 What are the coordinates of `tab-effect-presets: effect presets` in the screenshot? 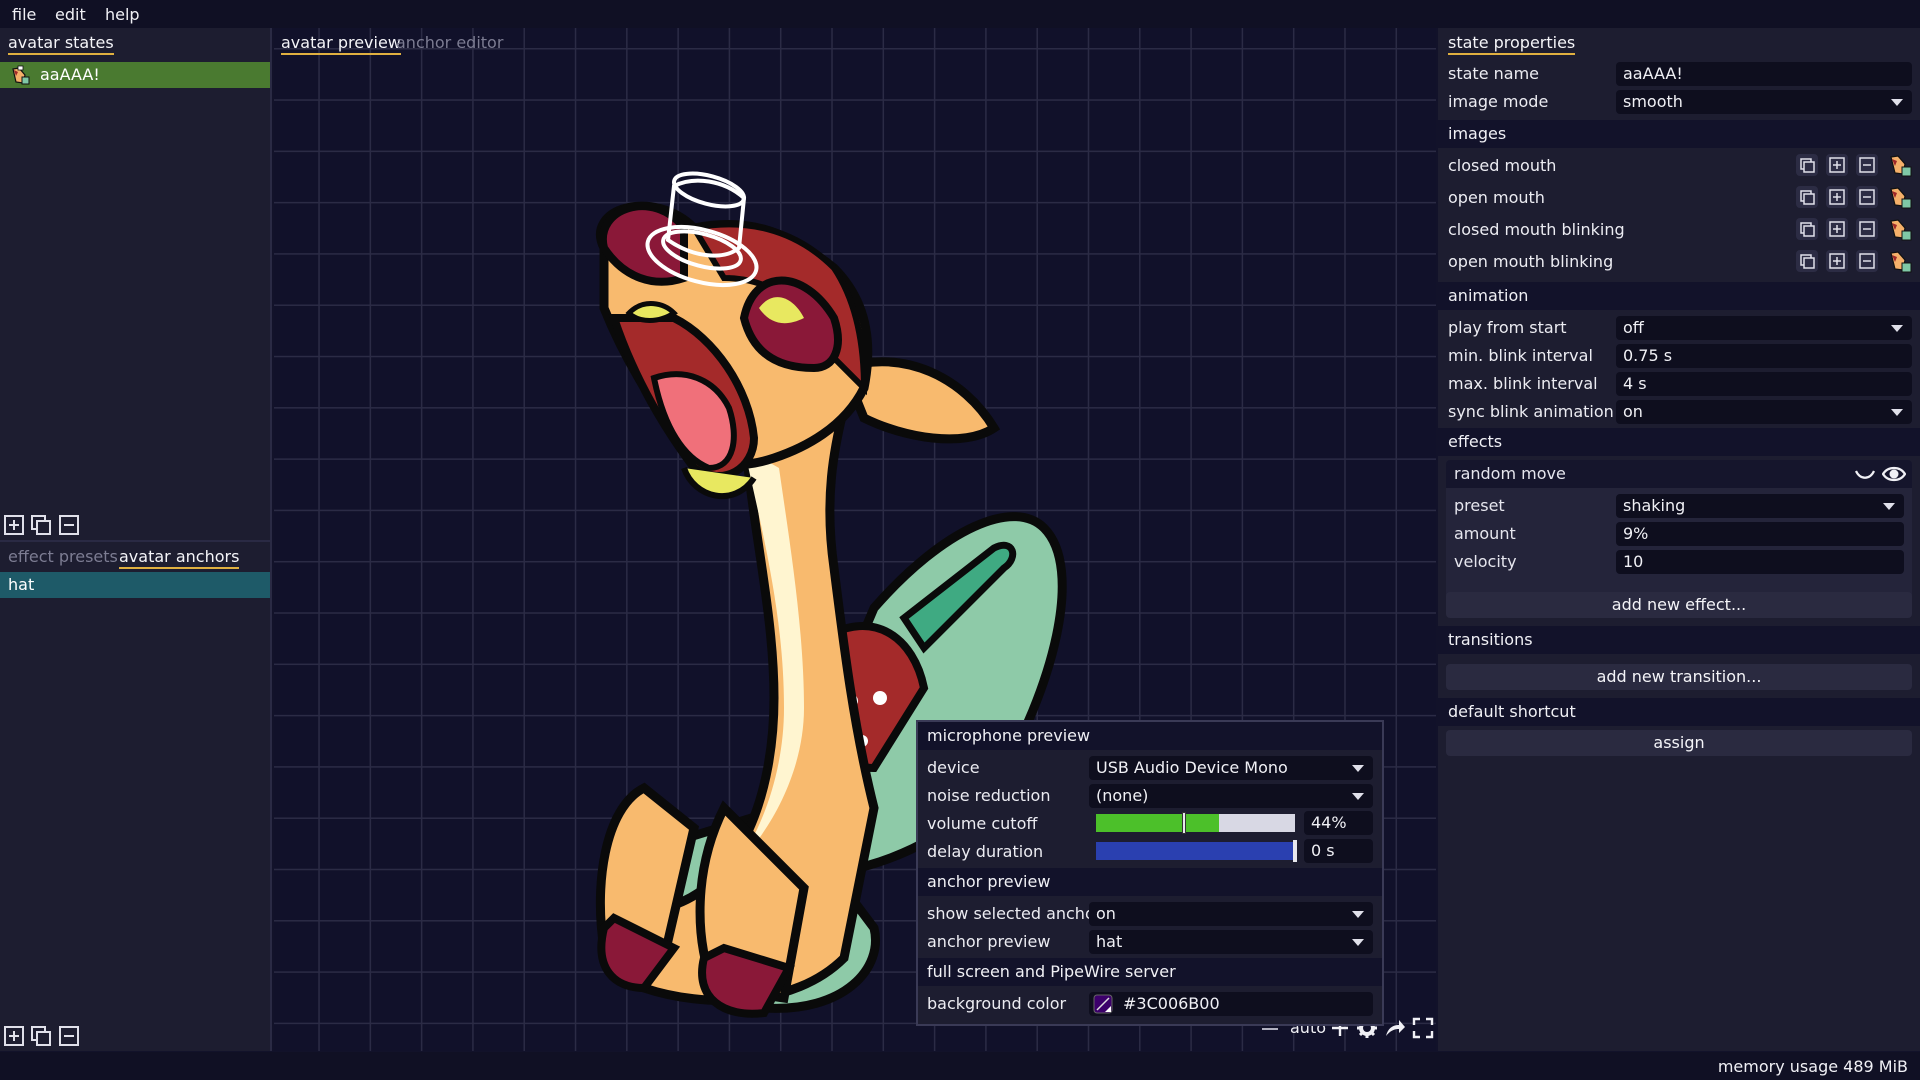 It's located at (63, 556).